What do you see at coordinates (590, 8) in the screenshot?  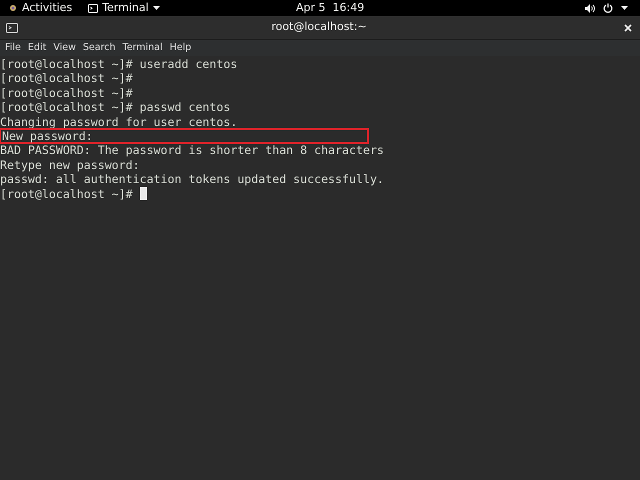 I see `volume-icon` at bounding box center [590, 8].